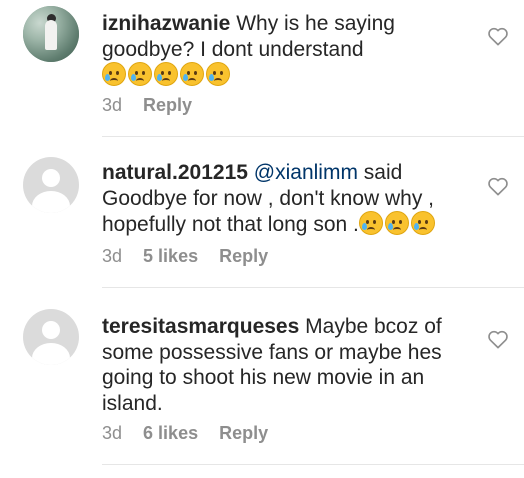 Image resolution: width=524 pixels, height=478 pixels. What do you see at coordinates (166, 23) in the screenshot?
I see `comment-username: iznihazwanie` at bounding box center [166, 23].